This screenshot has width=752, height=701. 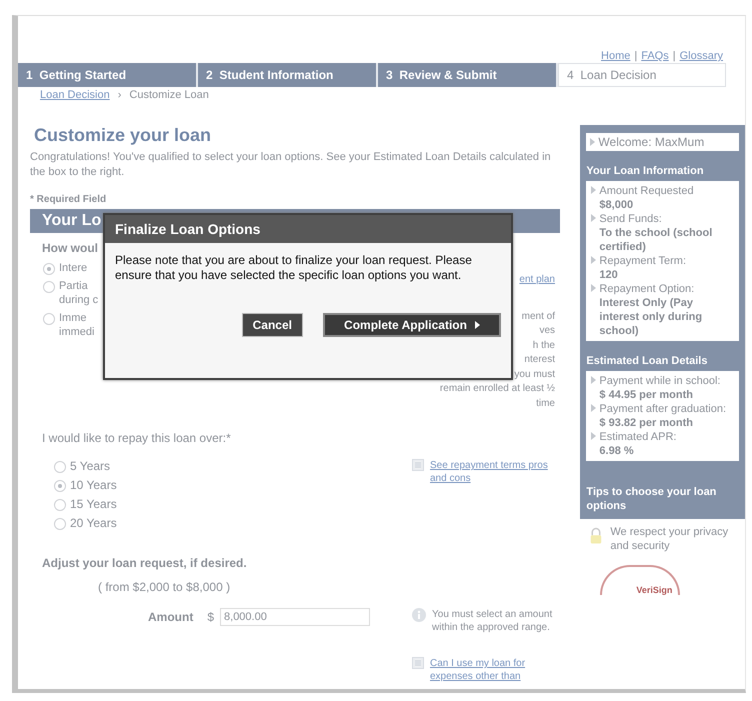 I want to click on currency-symbol: $, so click(x=210, y=617).